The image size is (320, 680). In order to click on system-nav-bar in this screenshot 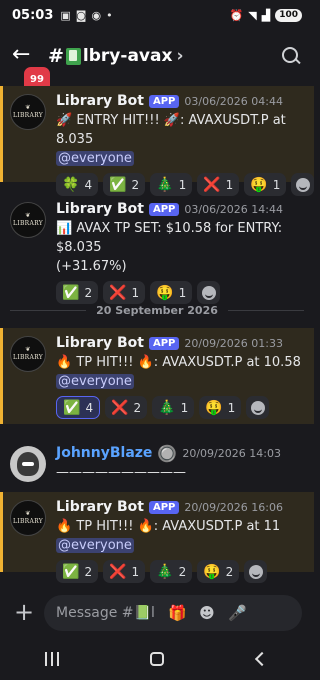, I will do `click(157, 659)`.